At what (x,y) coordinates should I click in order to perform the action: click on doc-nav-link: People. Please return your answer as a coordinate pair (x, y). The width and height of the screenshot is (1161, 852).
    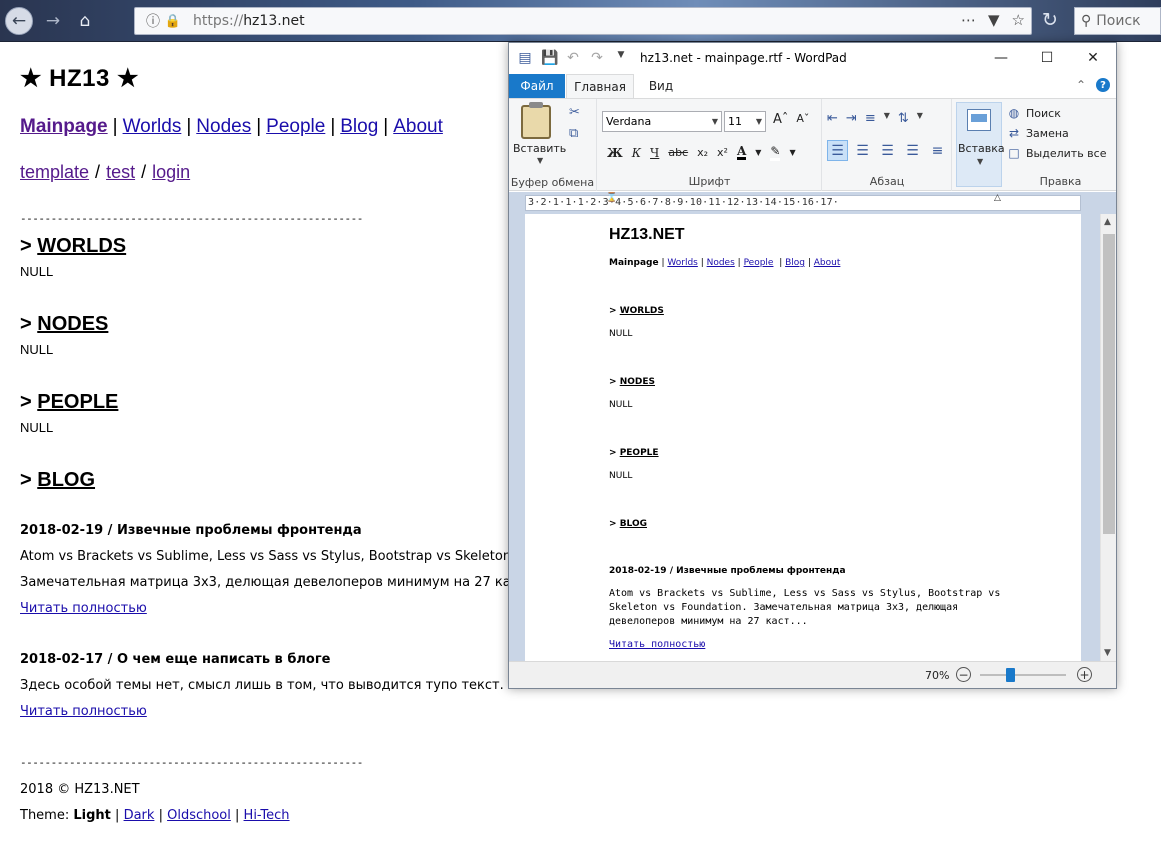
    Looking at the image, I should click on (759, 263).